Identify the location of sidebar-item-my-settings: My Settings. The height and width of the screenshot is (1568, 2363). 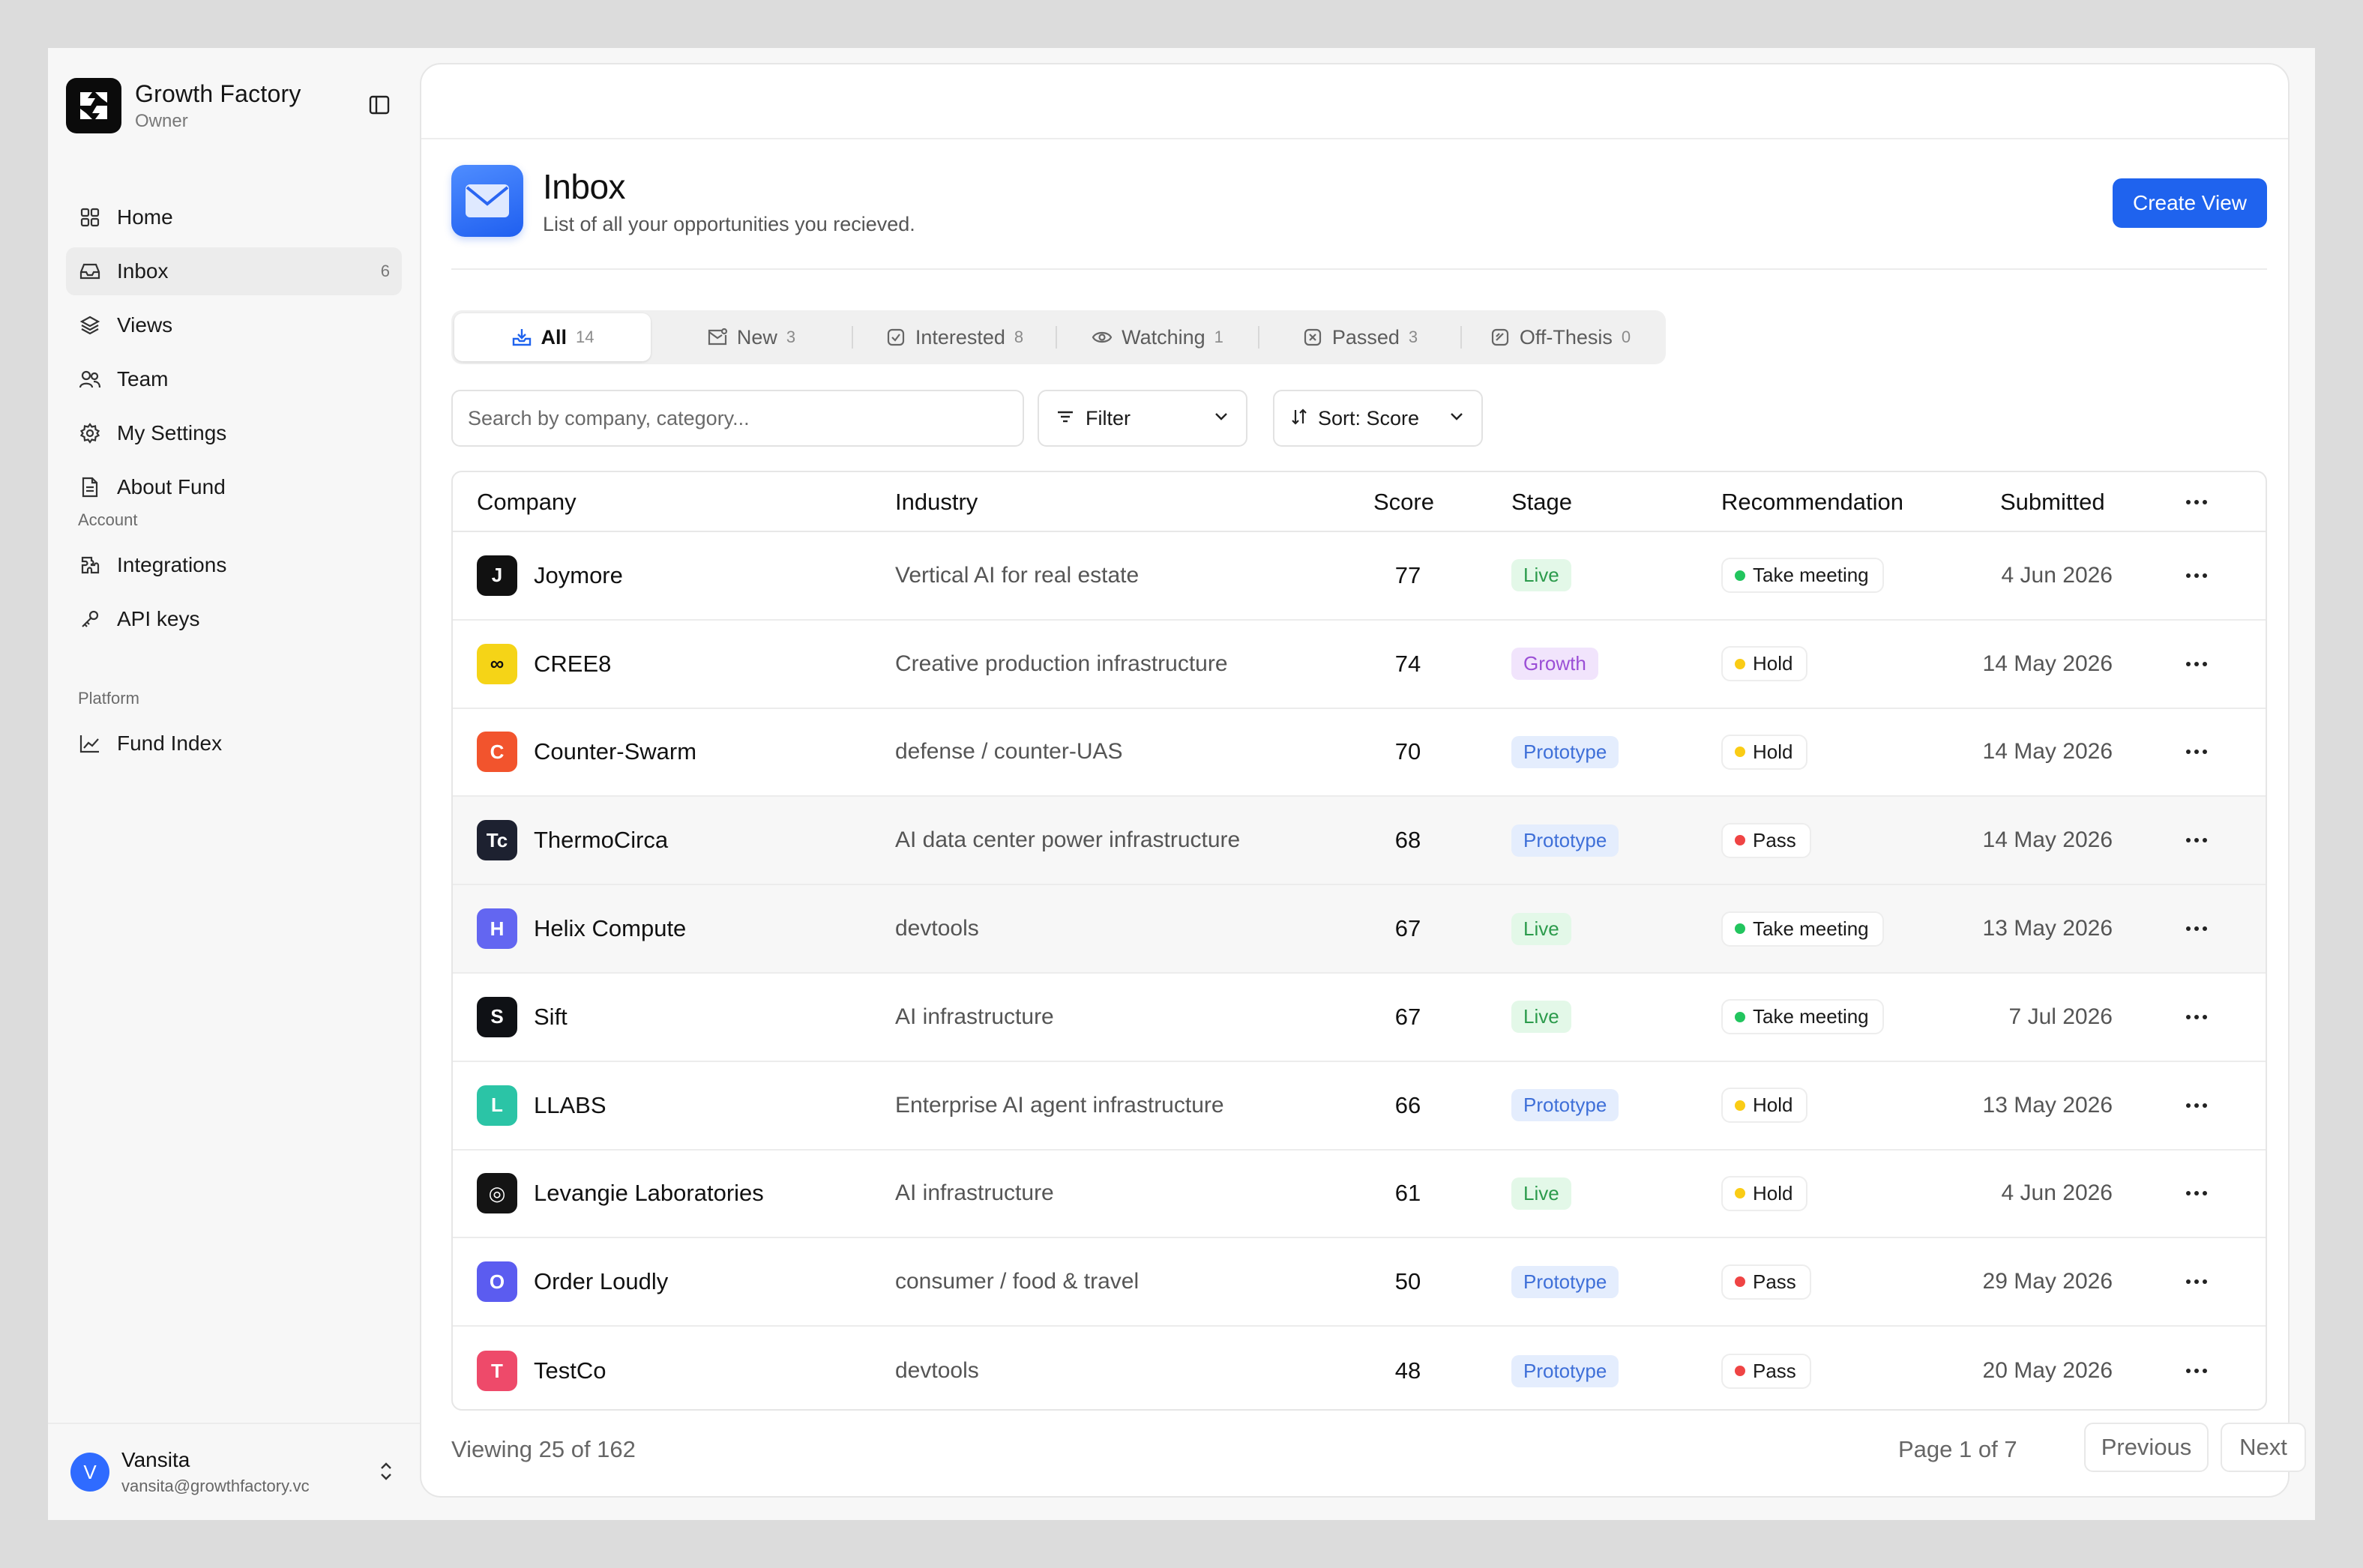
(234, 433).